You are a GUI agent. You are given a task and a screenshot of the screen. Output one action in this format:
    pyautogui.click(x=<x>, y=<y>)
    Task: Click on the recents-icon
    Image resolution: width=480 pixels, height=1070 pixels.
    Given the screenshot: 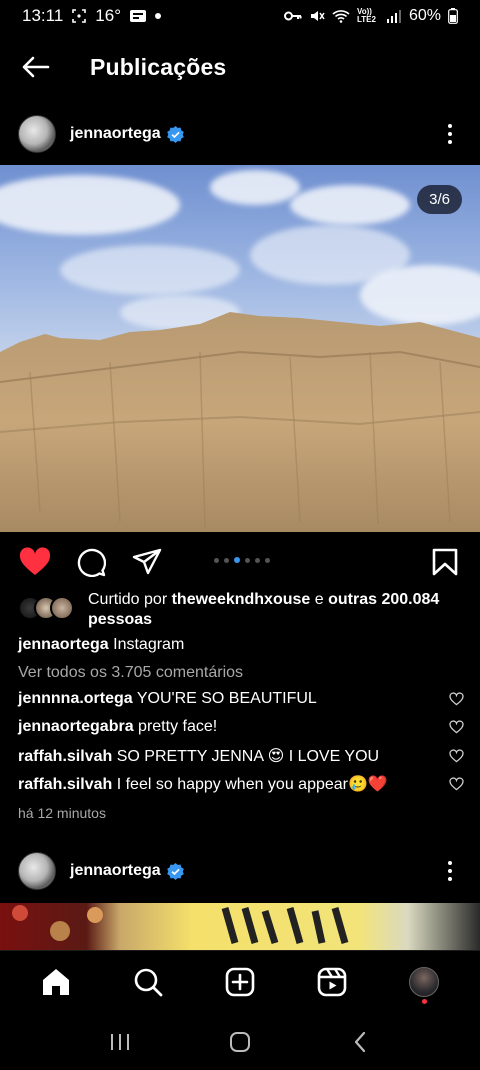 What is the action you would take?
    pyautogui.click(x=120, y=1042)
    